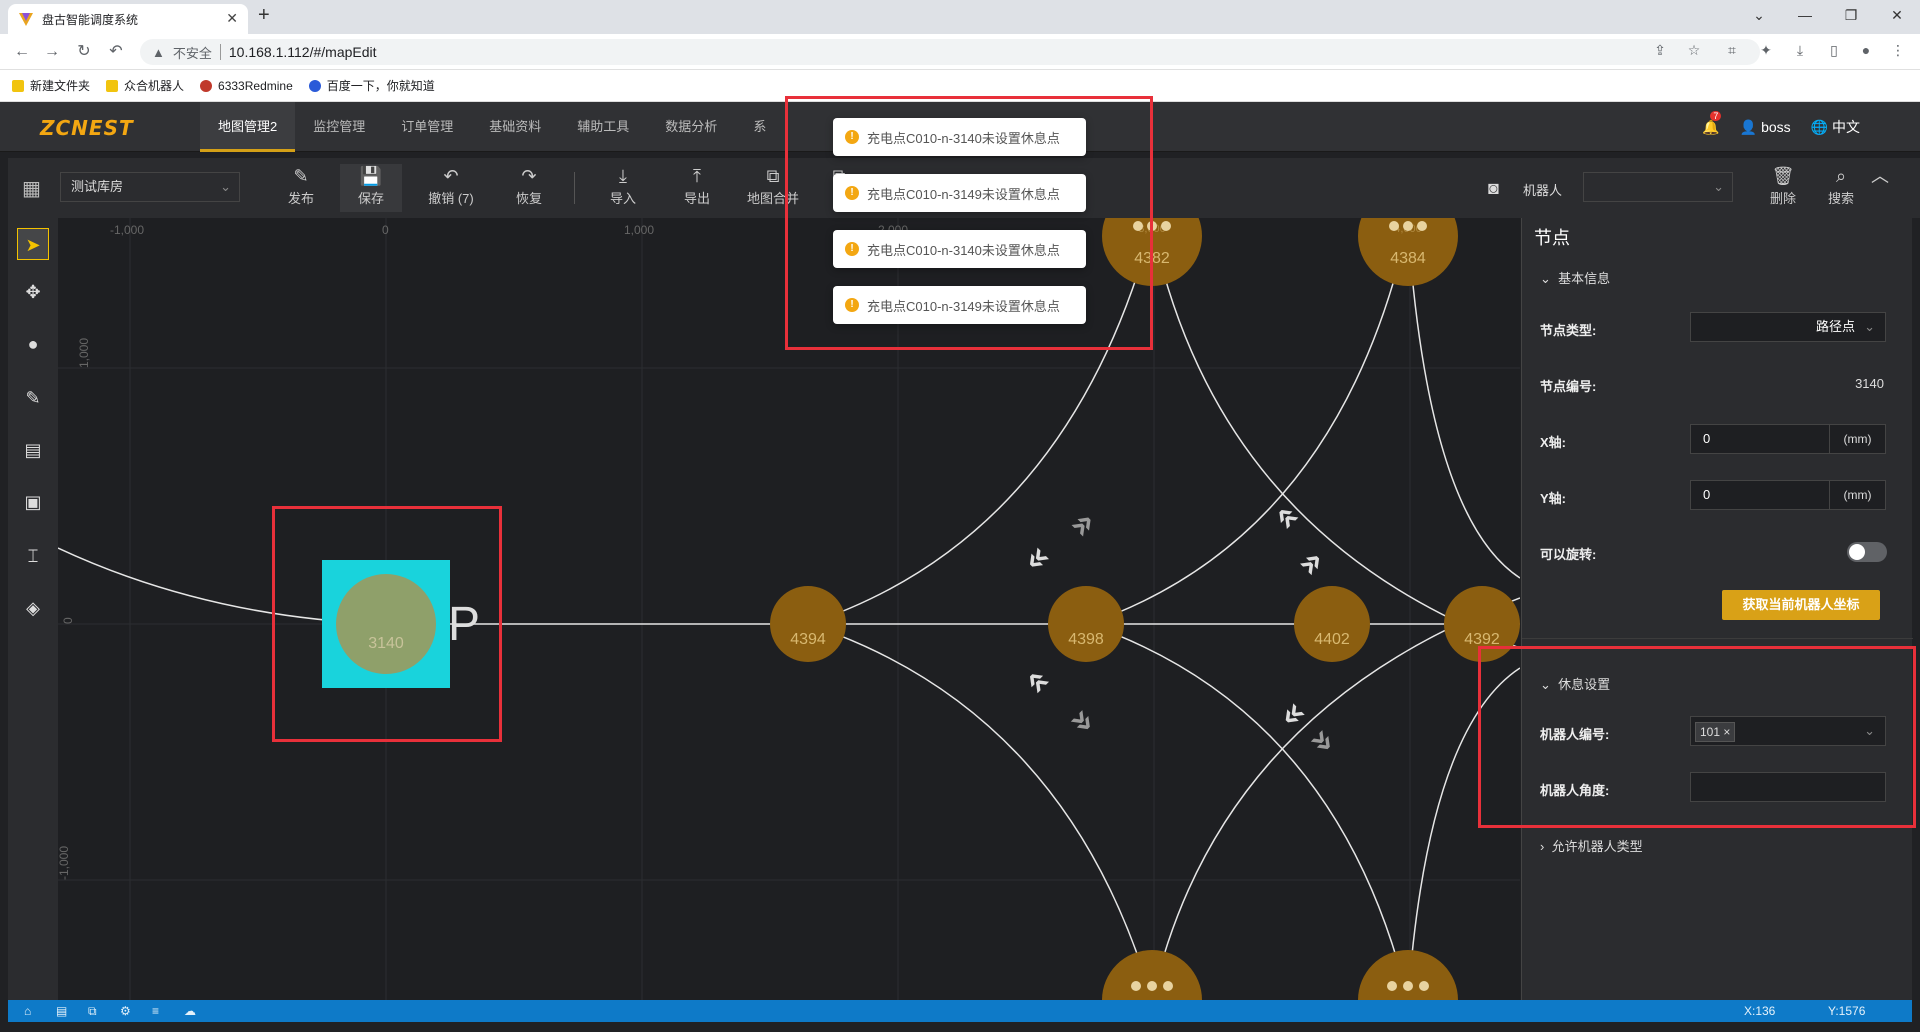 This screenshot has height=1032, width=1920. Describe the element at coordinates (1553, 442) in the screenshot. I see `x-axis-label: X轴:` at that location.